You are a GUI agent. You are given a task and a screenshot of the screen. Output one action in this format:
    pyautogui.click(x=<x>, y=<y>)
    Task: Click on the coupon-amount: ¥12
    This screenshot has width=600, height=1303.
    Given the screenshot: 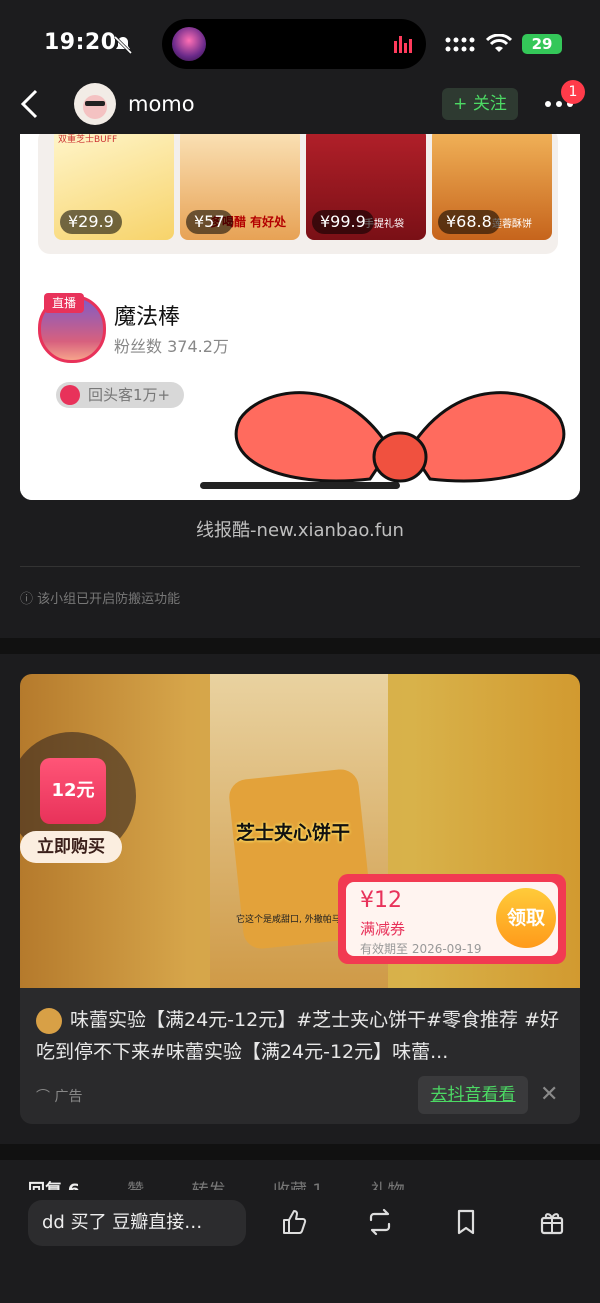 What is the action you would take?
    pyautogui.click(x=381, y=900)
    